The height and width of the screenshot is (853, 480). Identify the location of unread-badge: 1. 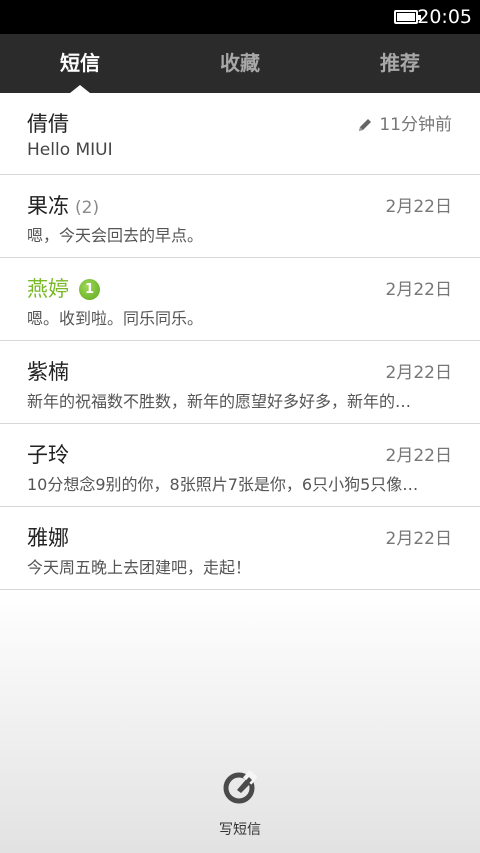
(89, 289).